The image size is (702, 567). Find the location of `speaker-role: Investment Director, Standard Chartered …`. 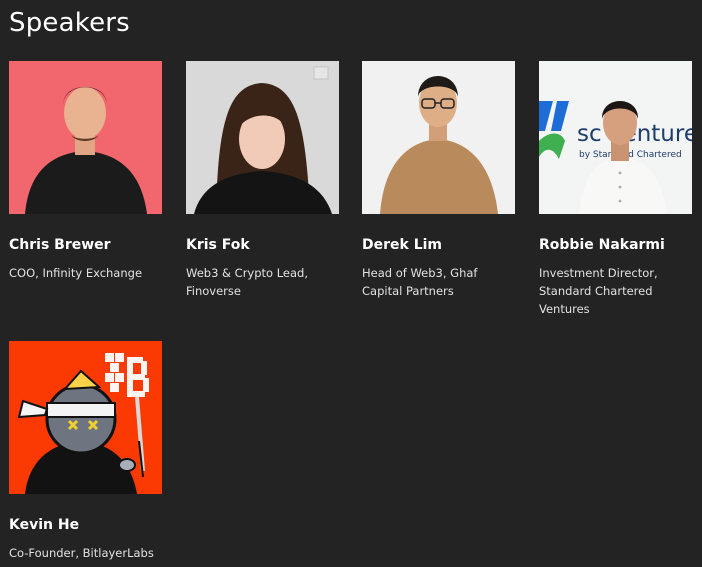

speaker-role: Investment Director, Standard Chartered … is located at coordinates (598, 291).